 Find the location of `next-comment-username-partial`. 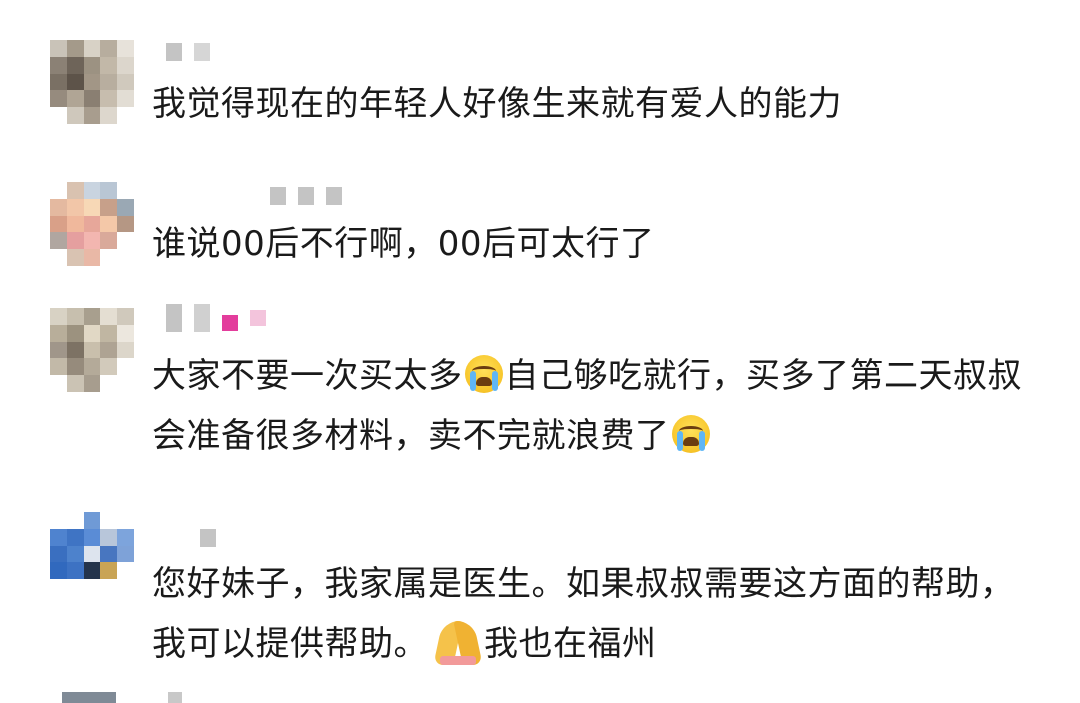

next-comment-username-partial is located at coordinates (175, 697).